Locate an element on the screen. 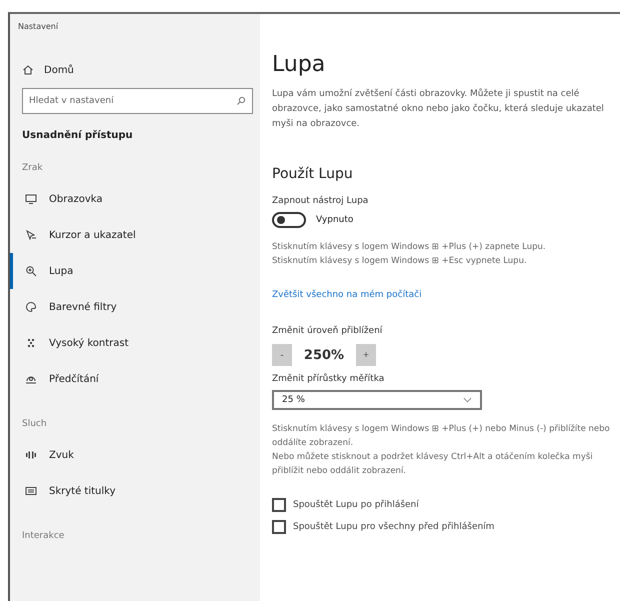 The height and width of the screenshot is (601, 620). checkbox-label: Spouštět Lupu po přihlášení is located at coordinates (356, 505).